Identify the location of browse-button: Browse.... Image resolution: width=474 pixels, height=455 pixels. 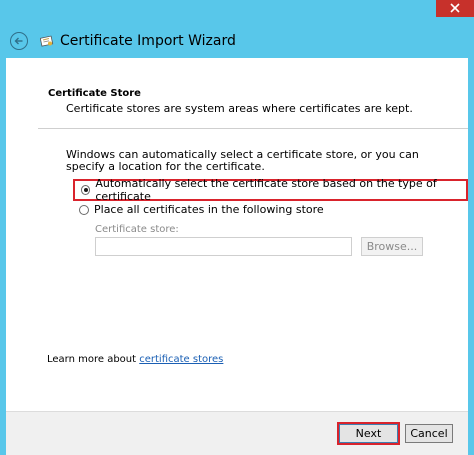
(392, 246).